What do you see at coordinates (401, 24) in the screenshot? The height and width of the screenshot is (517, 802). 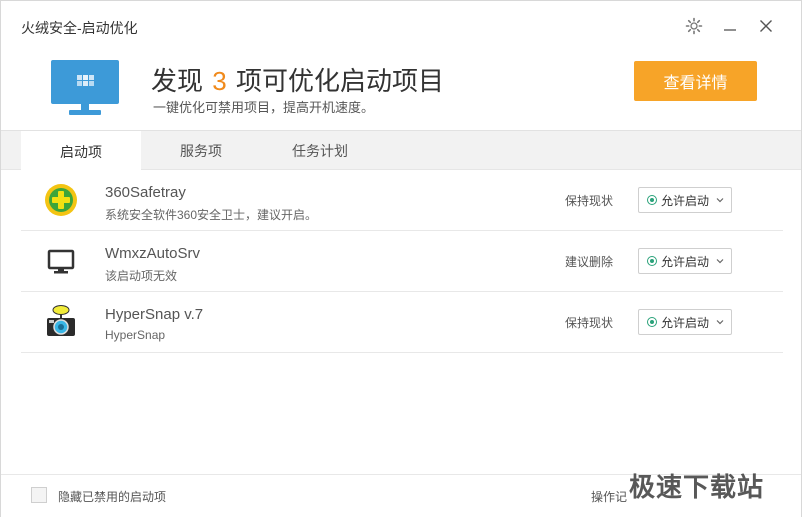 I see `title-bar: 火绒安全-启动优化` at bounding box center [401, 24].